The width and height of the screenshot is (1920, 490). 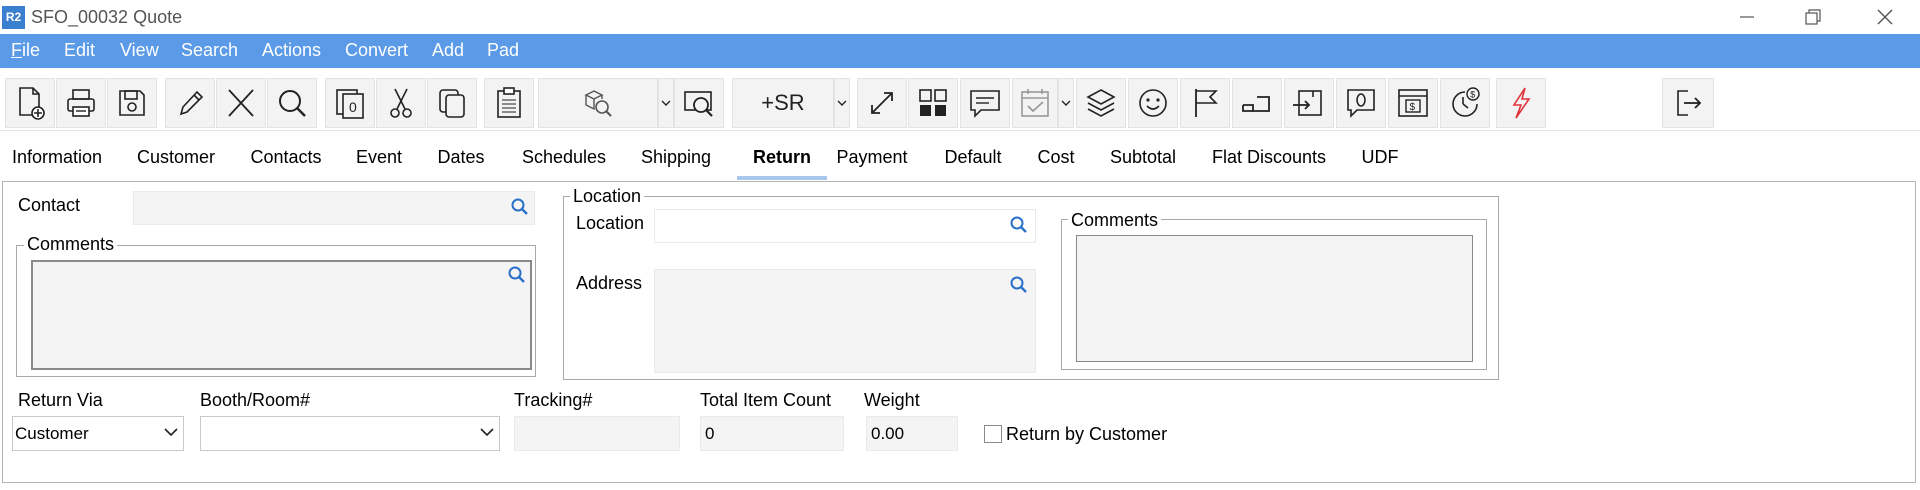 What do you see at coordinates (255, 400) in the screenshot?
I see `booth-room-label: Booth/Room#` at bounding box center [255, 400].